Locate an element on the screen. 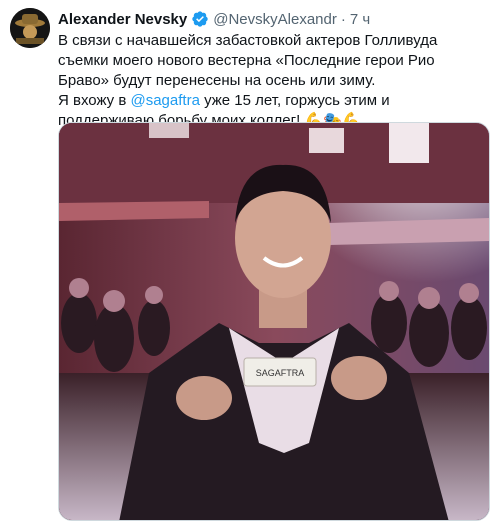 This screenshot has width=500, height=528. tweet-header: Alexander Nevsky @NevskyAlexandr · 7 ч is located at coordinates (214, 19).